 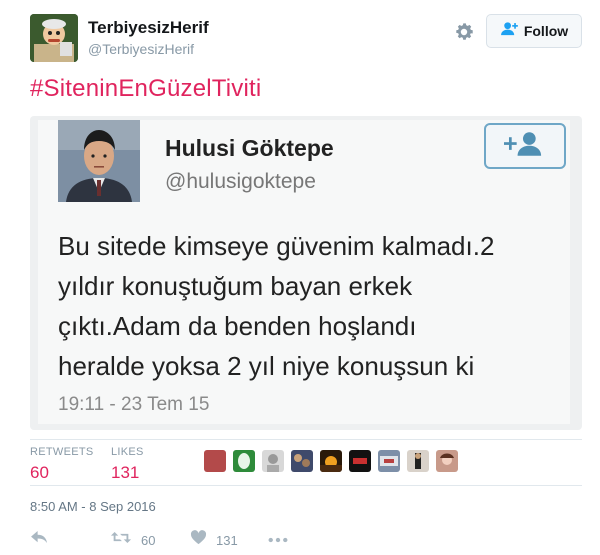 I want to click on like-button: 131, so click(x=214, y=540).